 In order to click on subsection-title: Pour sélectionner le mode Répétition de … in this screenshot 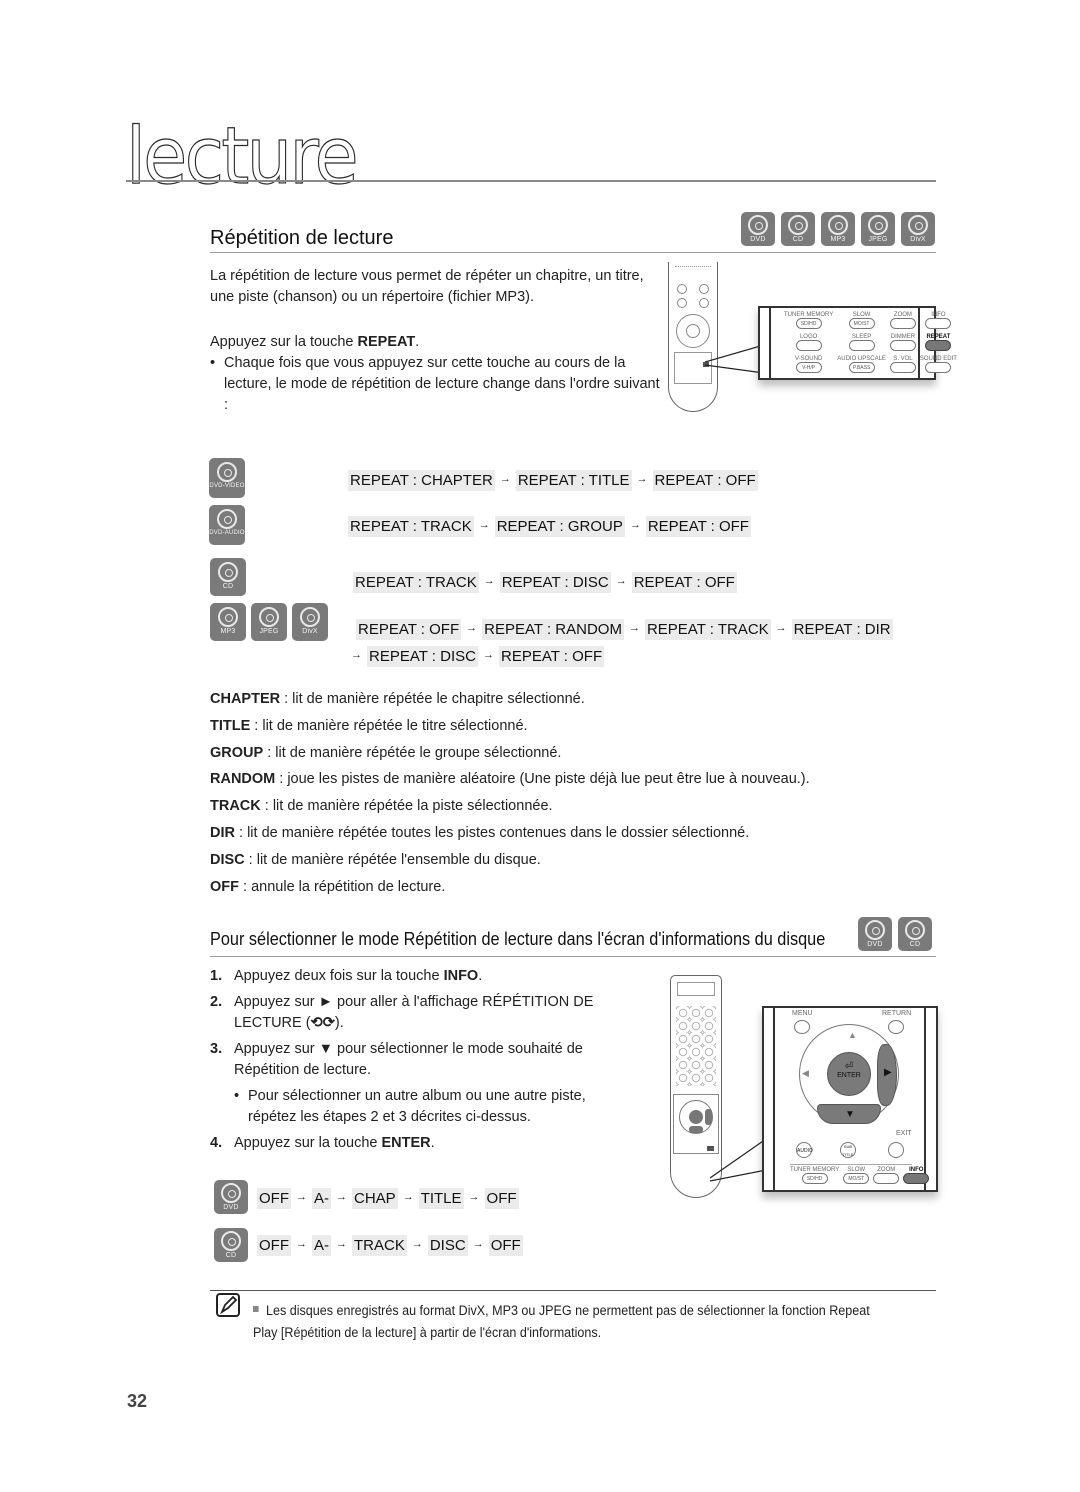, I will do `click(518, 938)`.